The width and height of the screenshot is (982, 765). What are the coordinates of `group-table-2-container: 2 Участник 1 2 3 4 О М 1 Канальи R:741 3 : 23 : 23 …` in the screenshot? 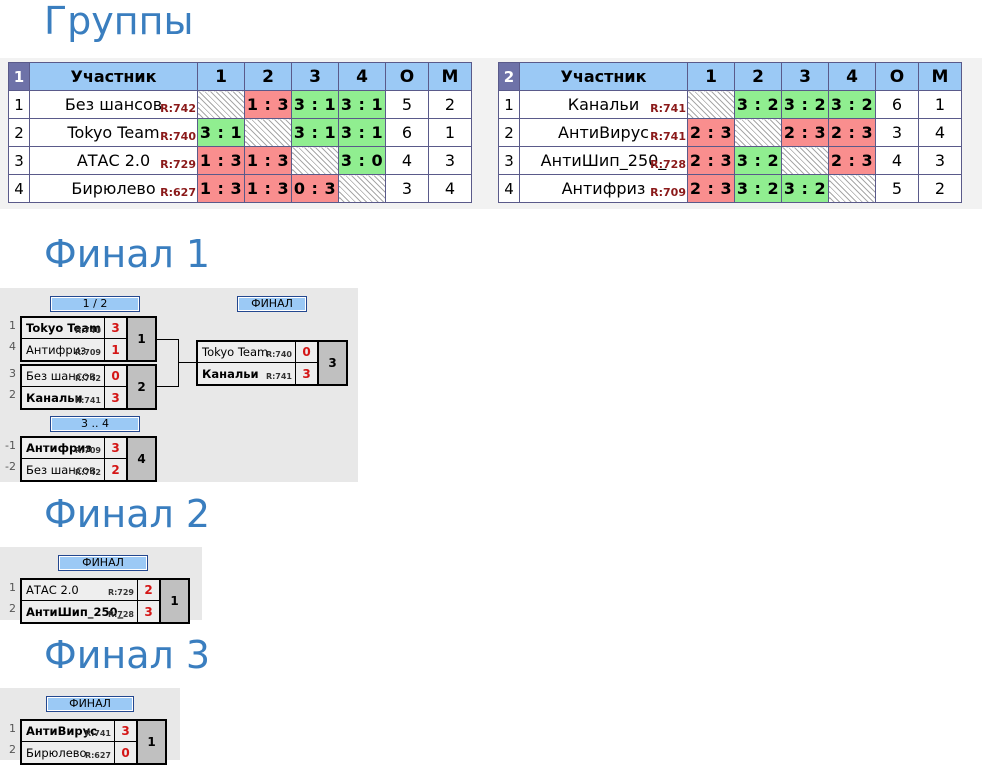 It's located at (735, 133).